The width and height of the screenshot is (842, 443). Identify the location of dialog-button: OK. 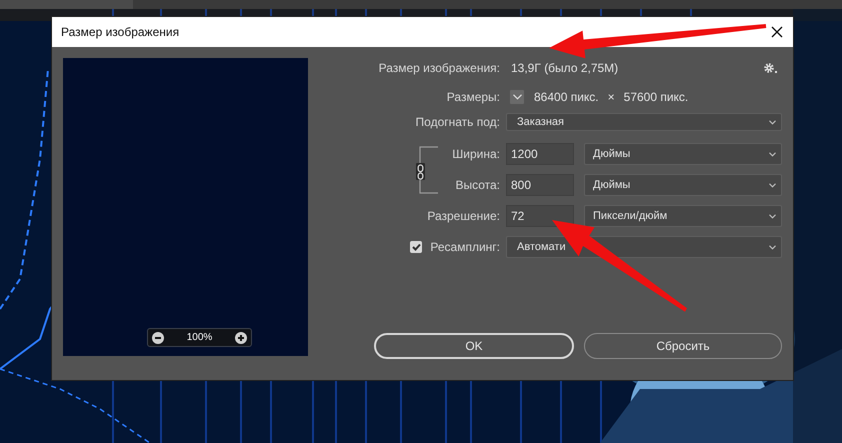
(474, 346).